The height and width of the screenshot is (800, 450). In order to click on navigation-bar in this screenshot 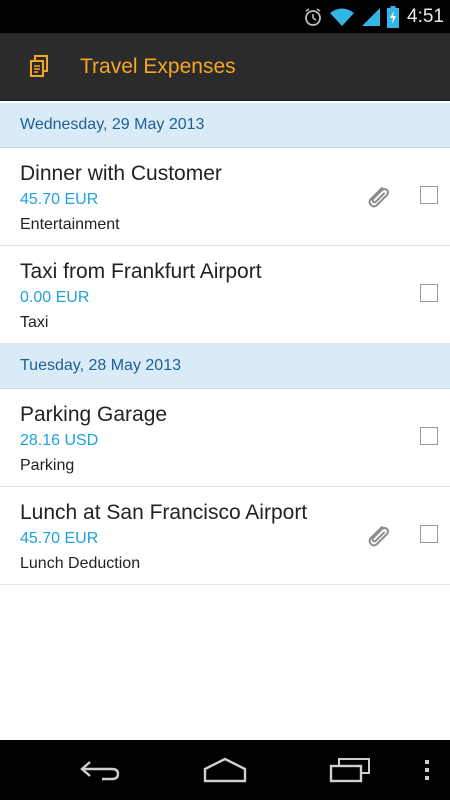, I will do `click(225, 770)`.